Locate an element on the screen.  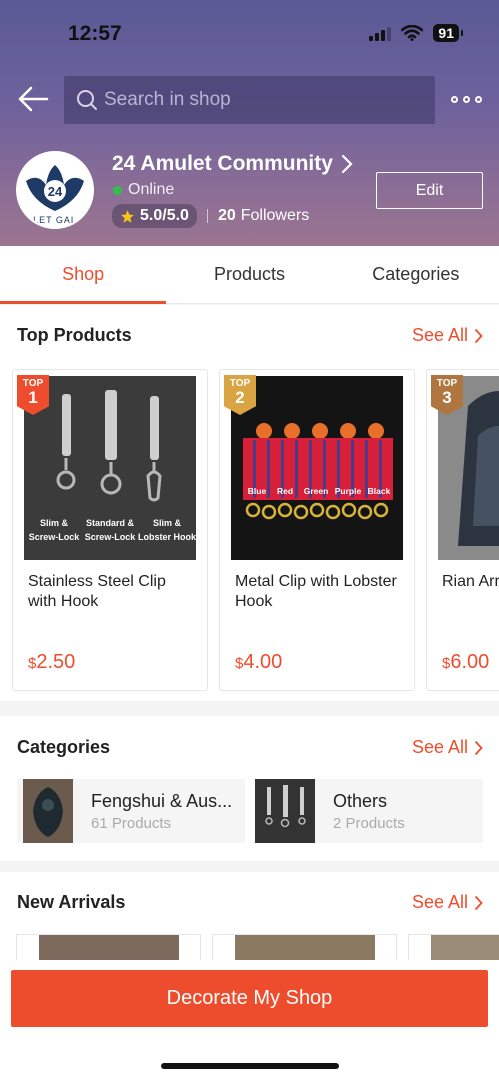
online-status-text: Online is located at coordinates (151, 189).